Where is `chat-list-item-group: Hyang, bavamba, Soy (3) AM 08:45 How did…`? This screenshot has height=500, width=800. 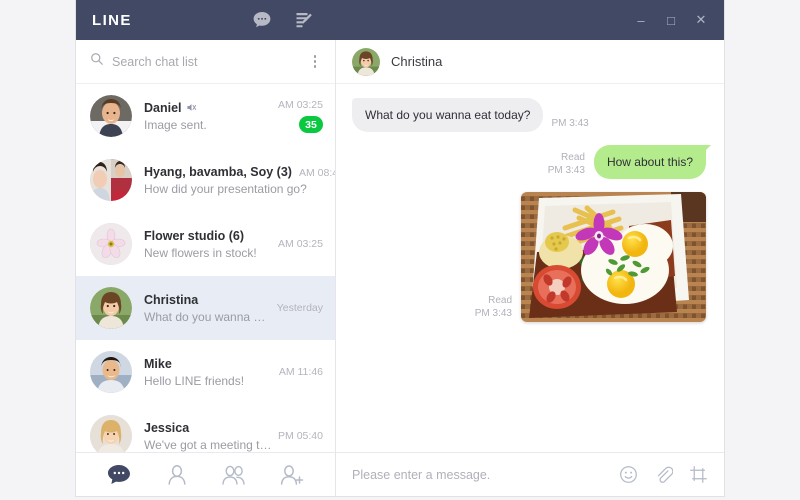 chat-list-item-group: Hyang, bavamba, Soy (3) AM 08:45 How did… is located at coordinates (205, 180).